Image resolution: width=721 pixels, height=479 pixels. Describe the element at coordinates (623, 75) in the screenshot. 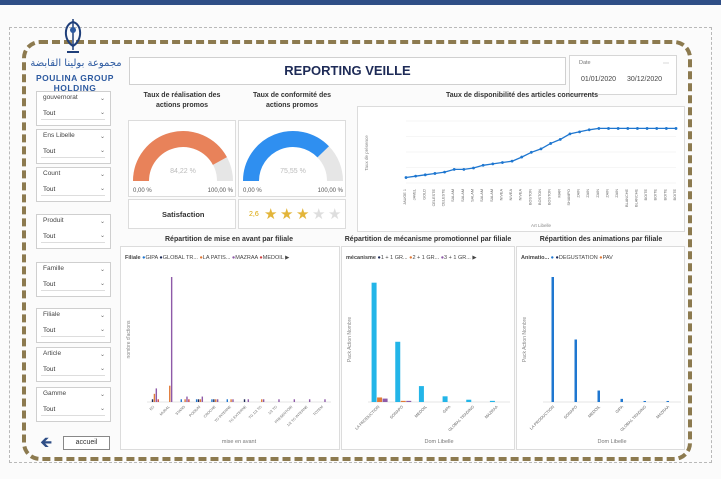

I see `date-range-filter: Date ⋯ 01/01/2020 30/12/2020` at that location.